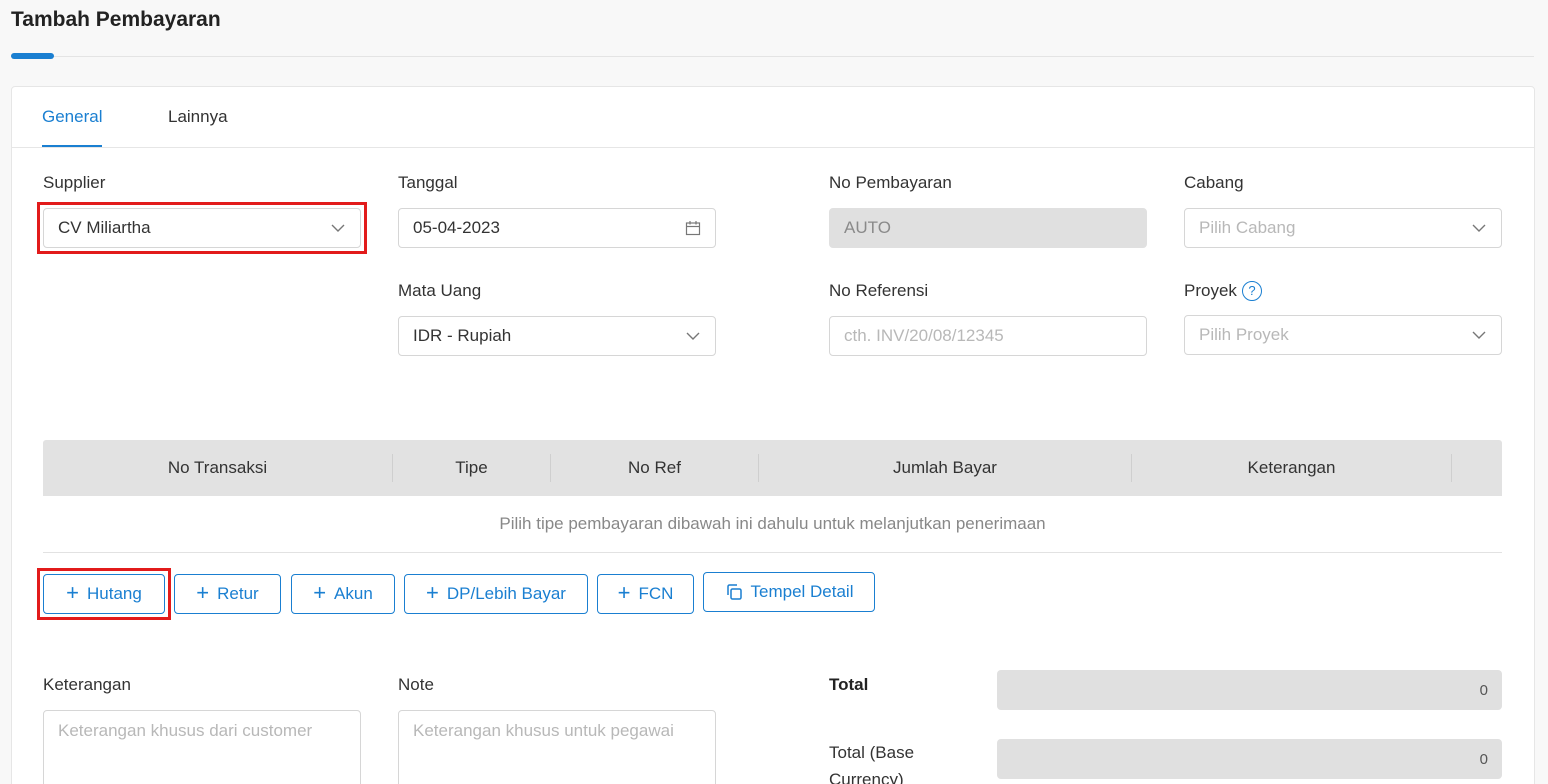  I want to click on title-accent-bar, so click(32, 56).